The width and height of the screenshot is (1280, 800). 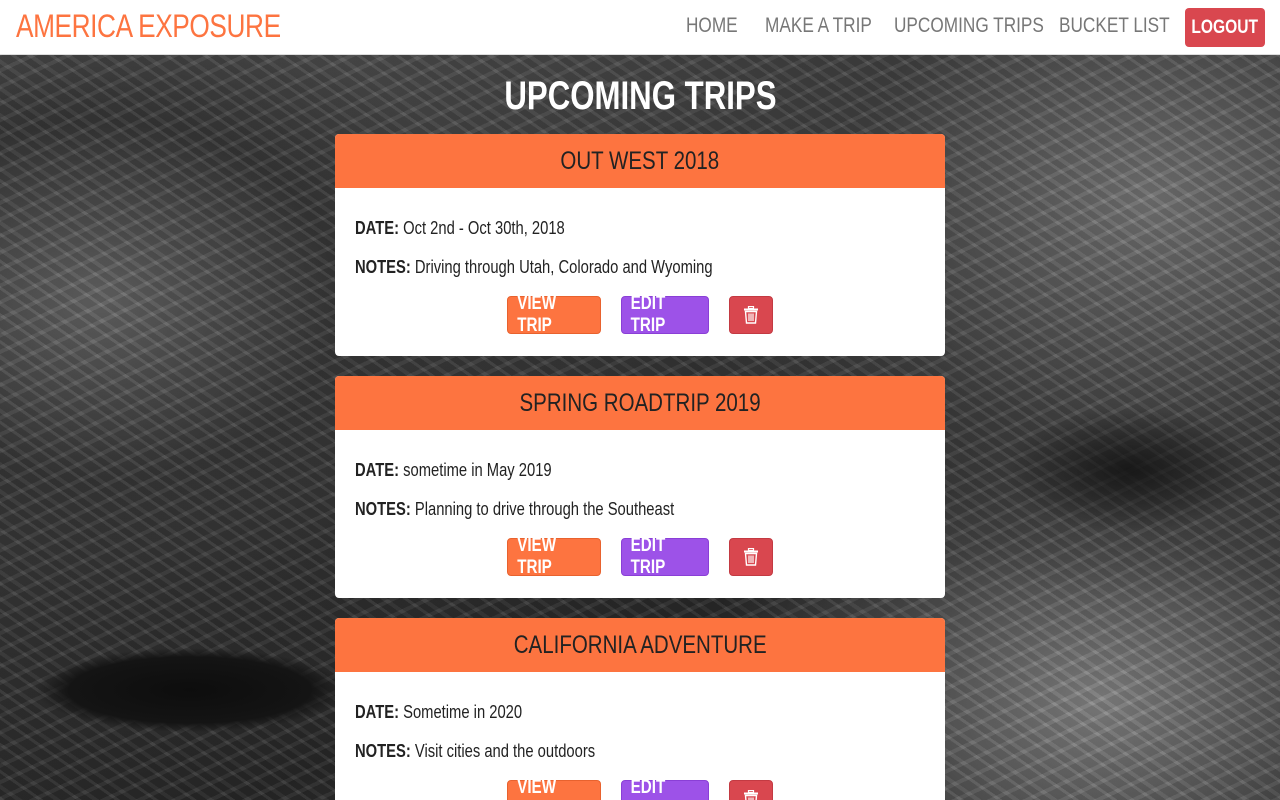 I want to click on trip-title: OUT WEST 2018, so click(x=640, y=160).